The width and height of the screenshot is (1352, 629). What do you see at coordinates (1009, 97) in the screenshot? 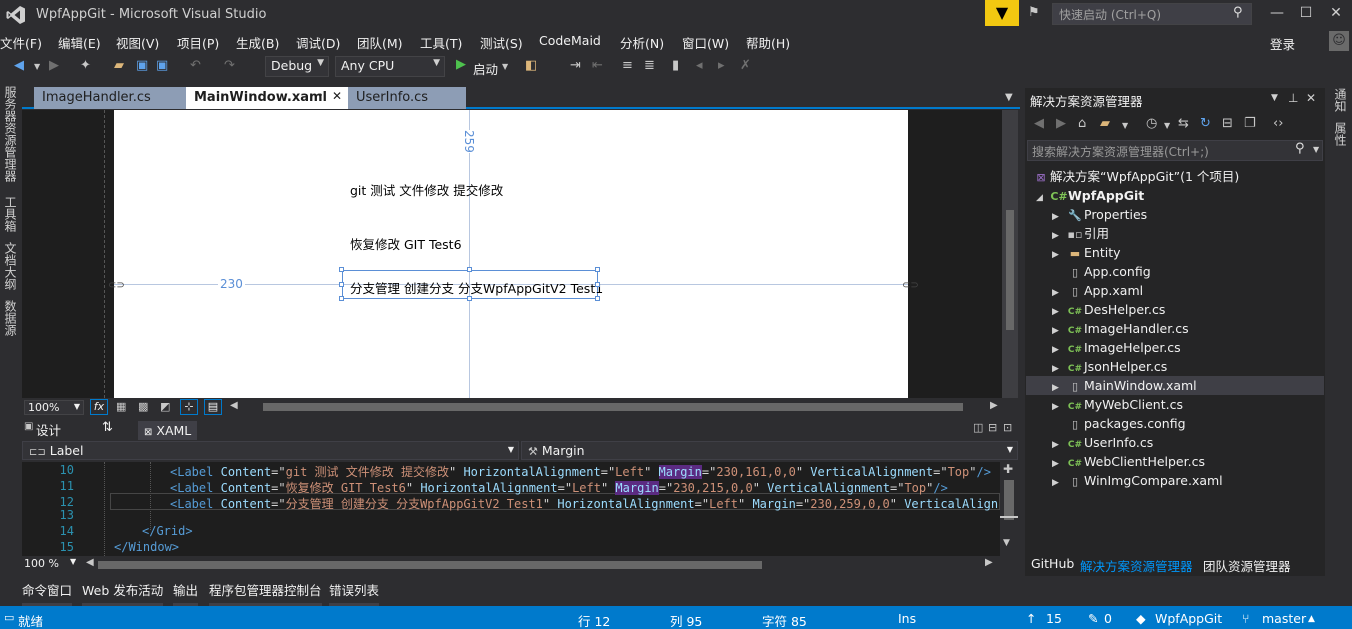
I see `tab-list-dropdown-icon: ▼` at bounding box center [1009, 97].